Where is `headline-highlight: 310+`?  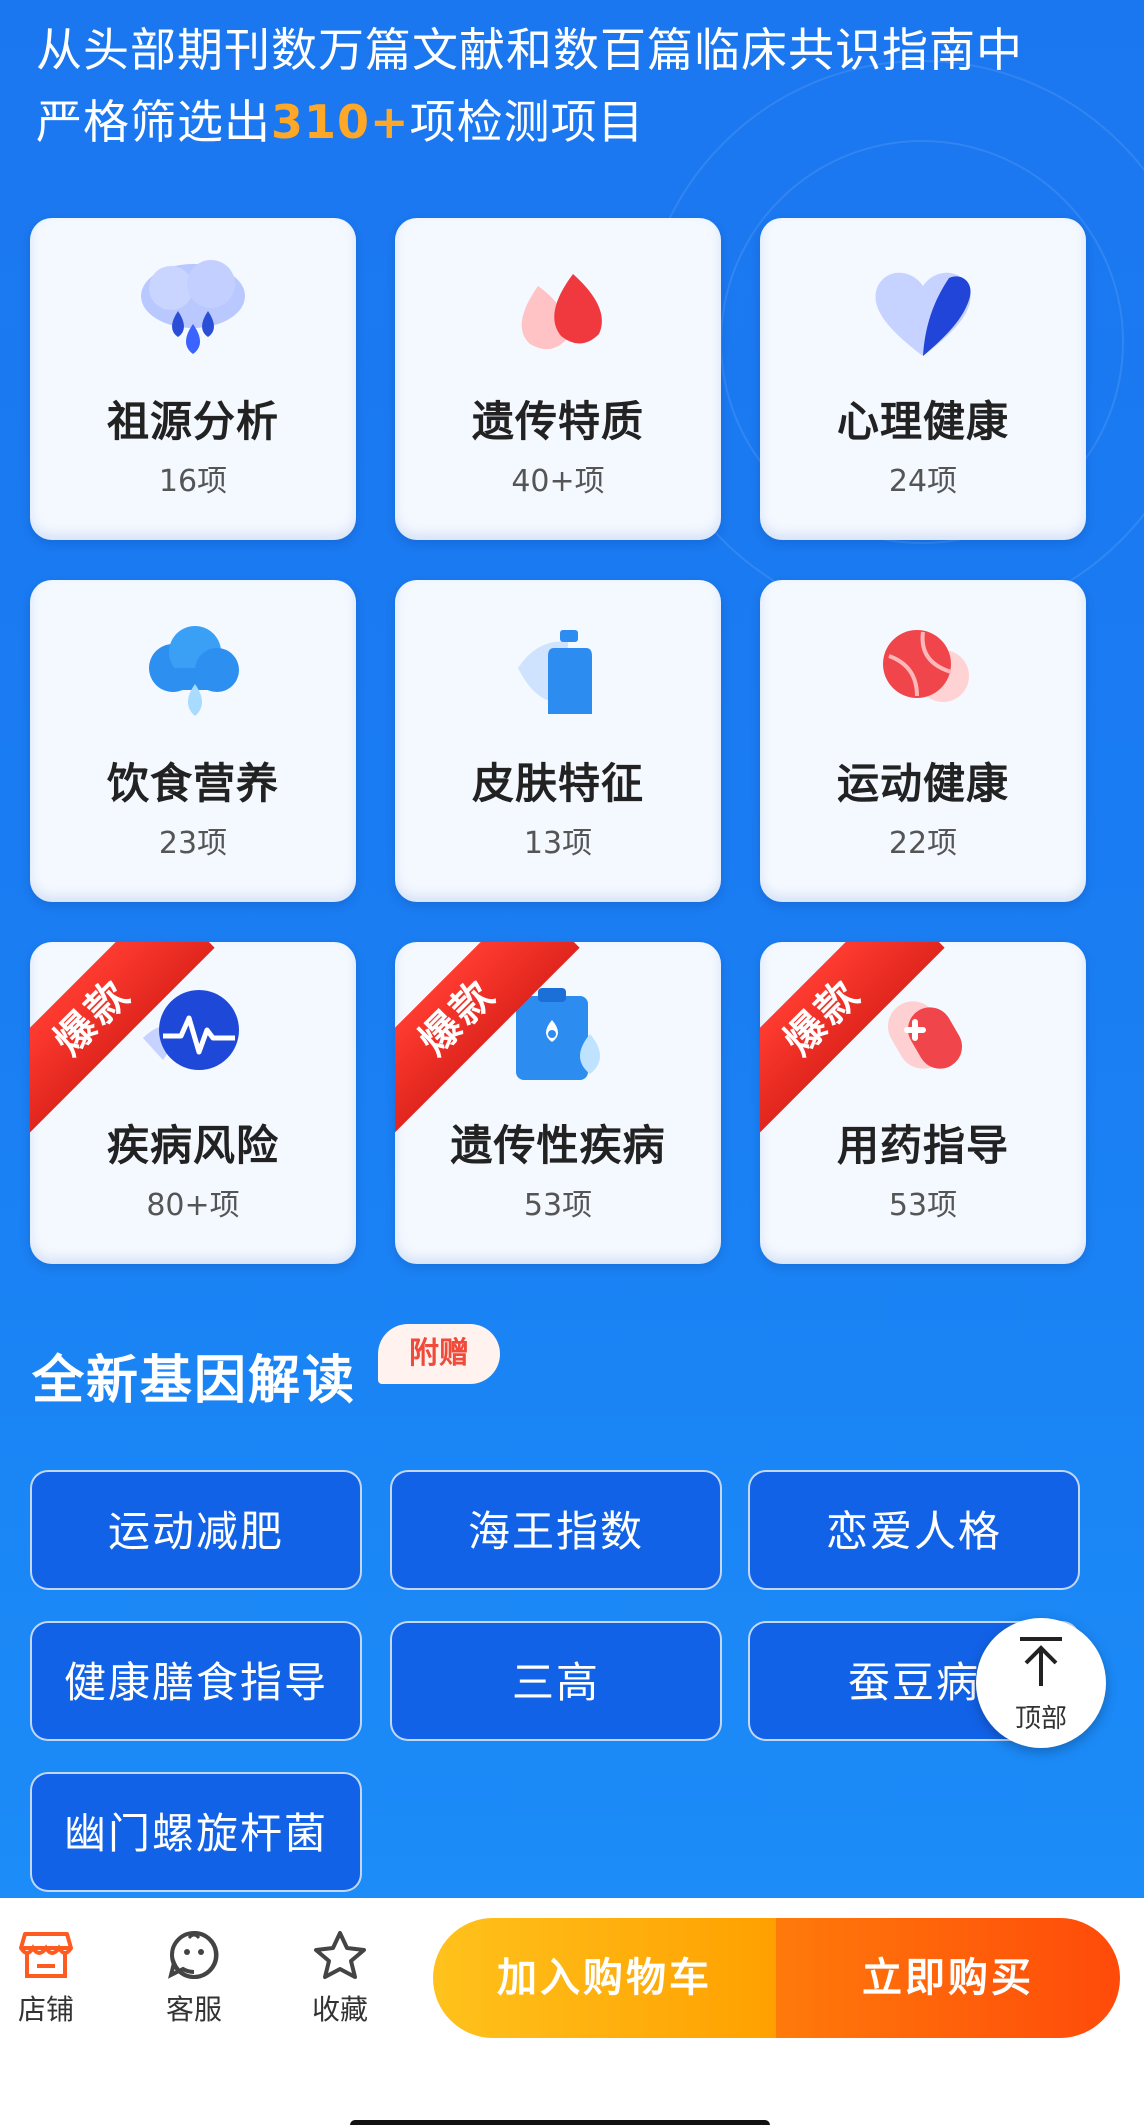
headline-highlight: 310+ is located at coordinates (340, 122).